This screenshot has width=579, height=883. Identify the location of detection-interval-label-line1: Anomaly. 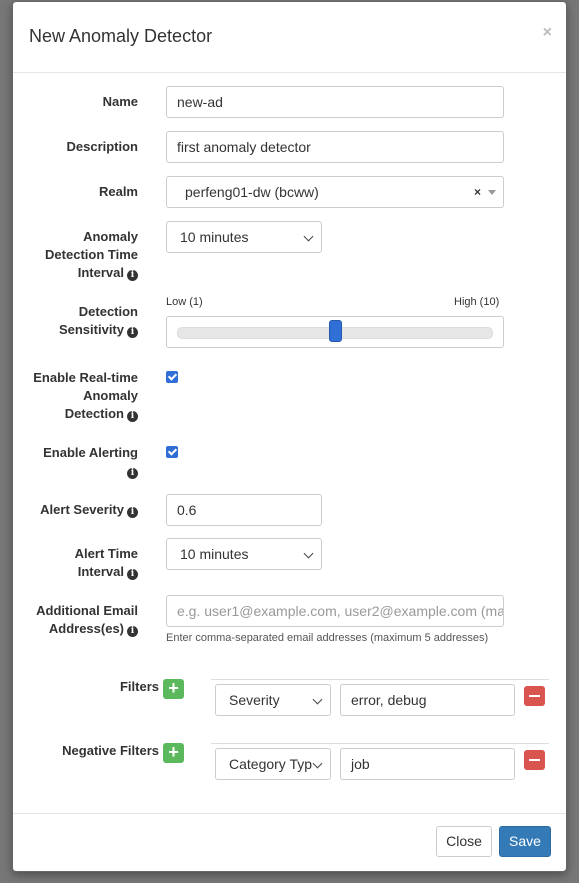
(110, 236).